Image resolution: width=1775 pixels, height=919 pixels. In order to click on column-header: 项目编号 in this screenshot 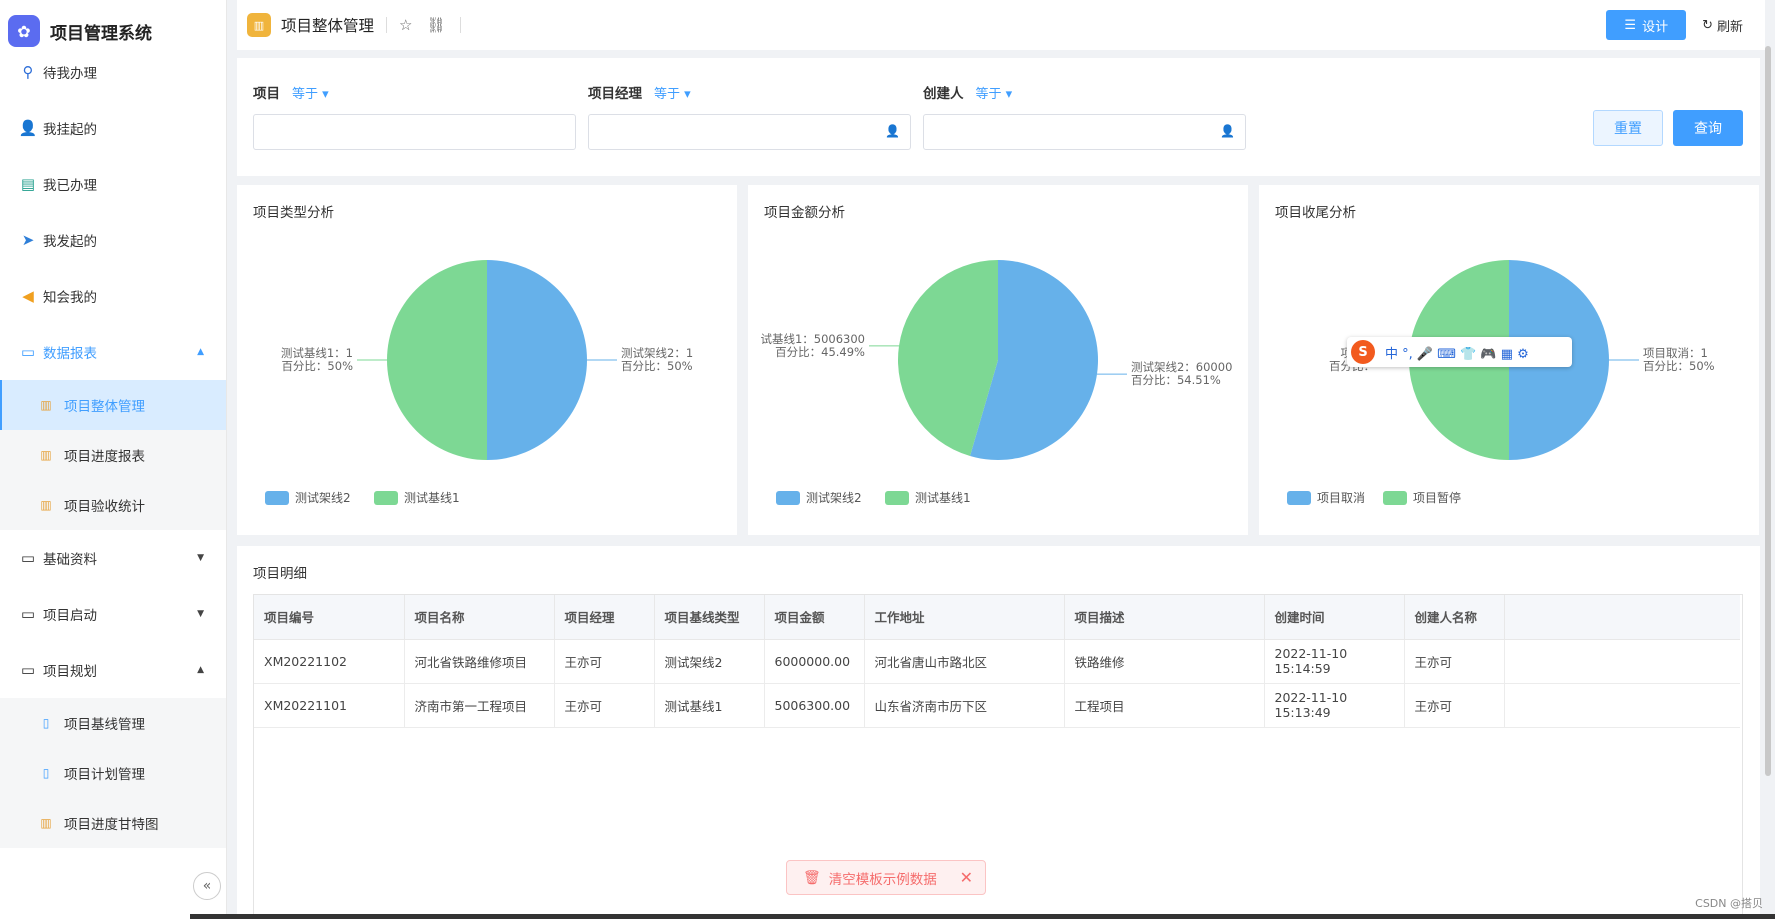, I will do `click(329, 617)`.